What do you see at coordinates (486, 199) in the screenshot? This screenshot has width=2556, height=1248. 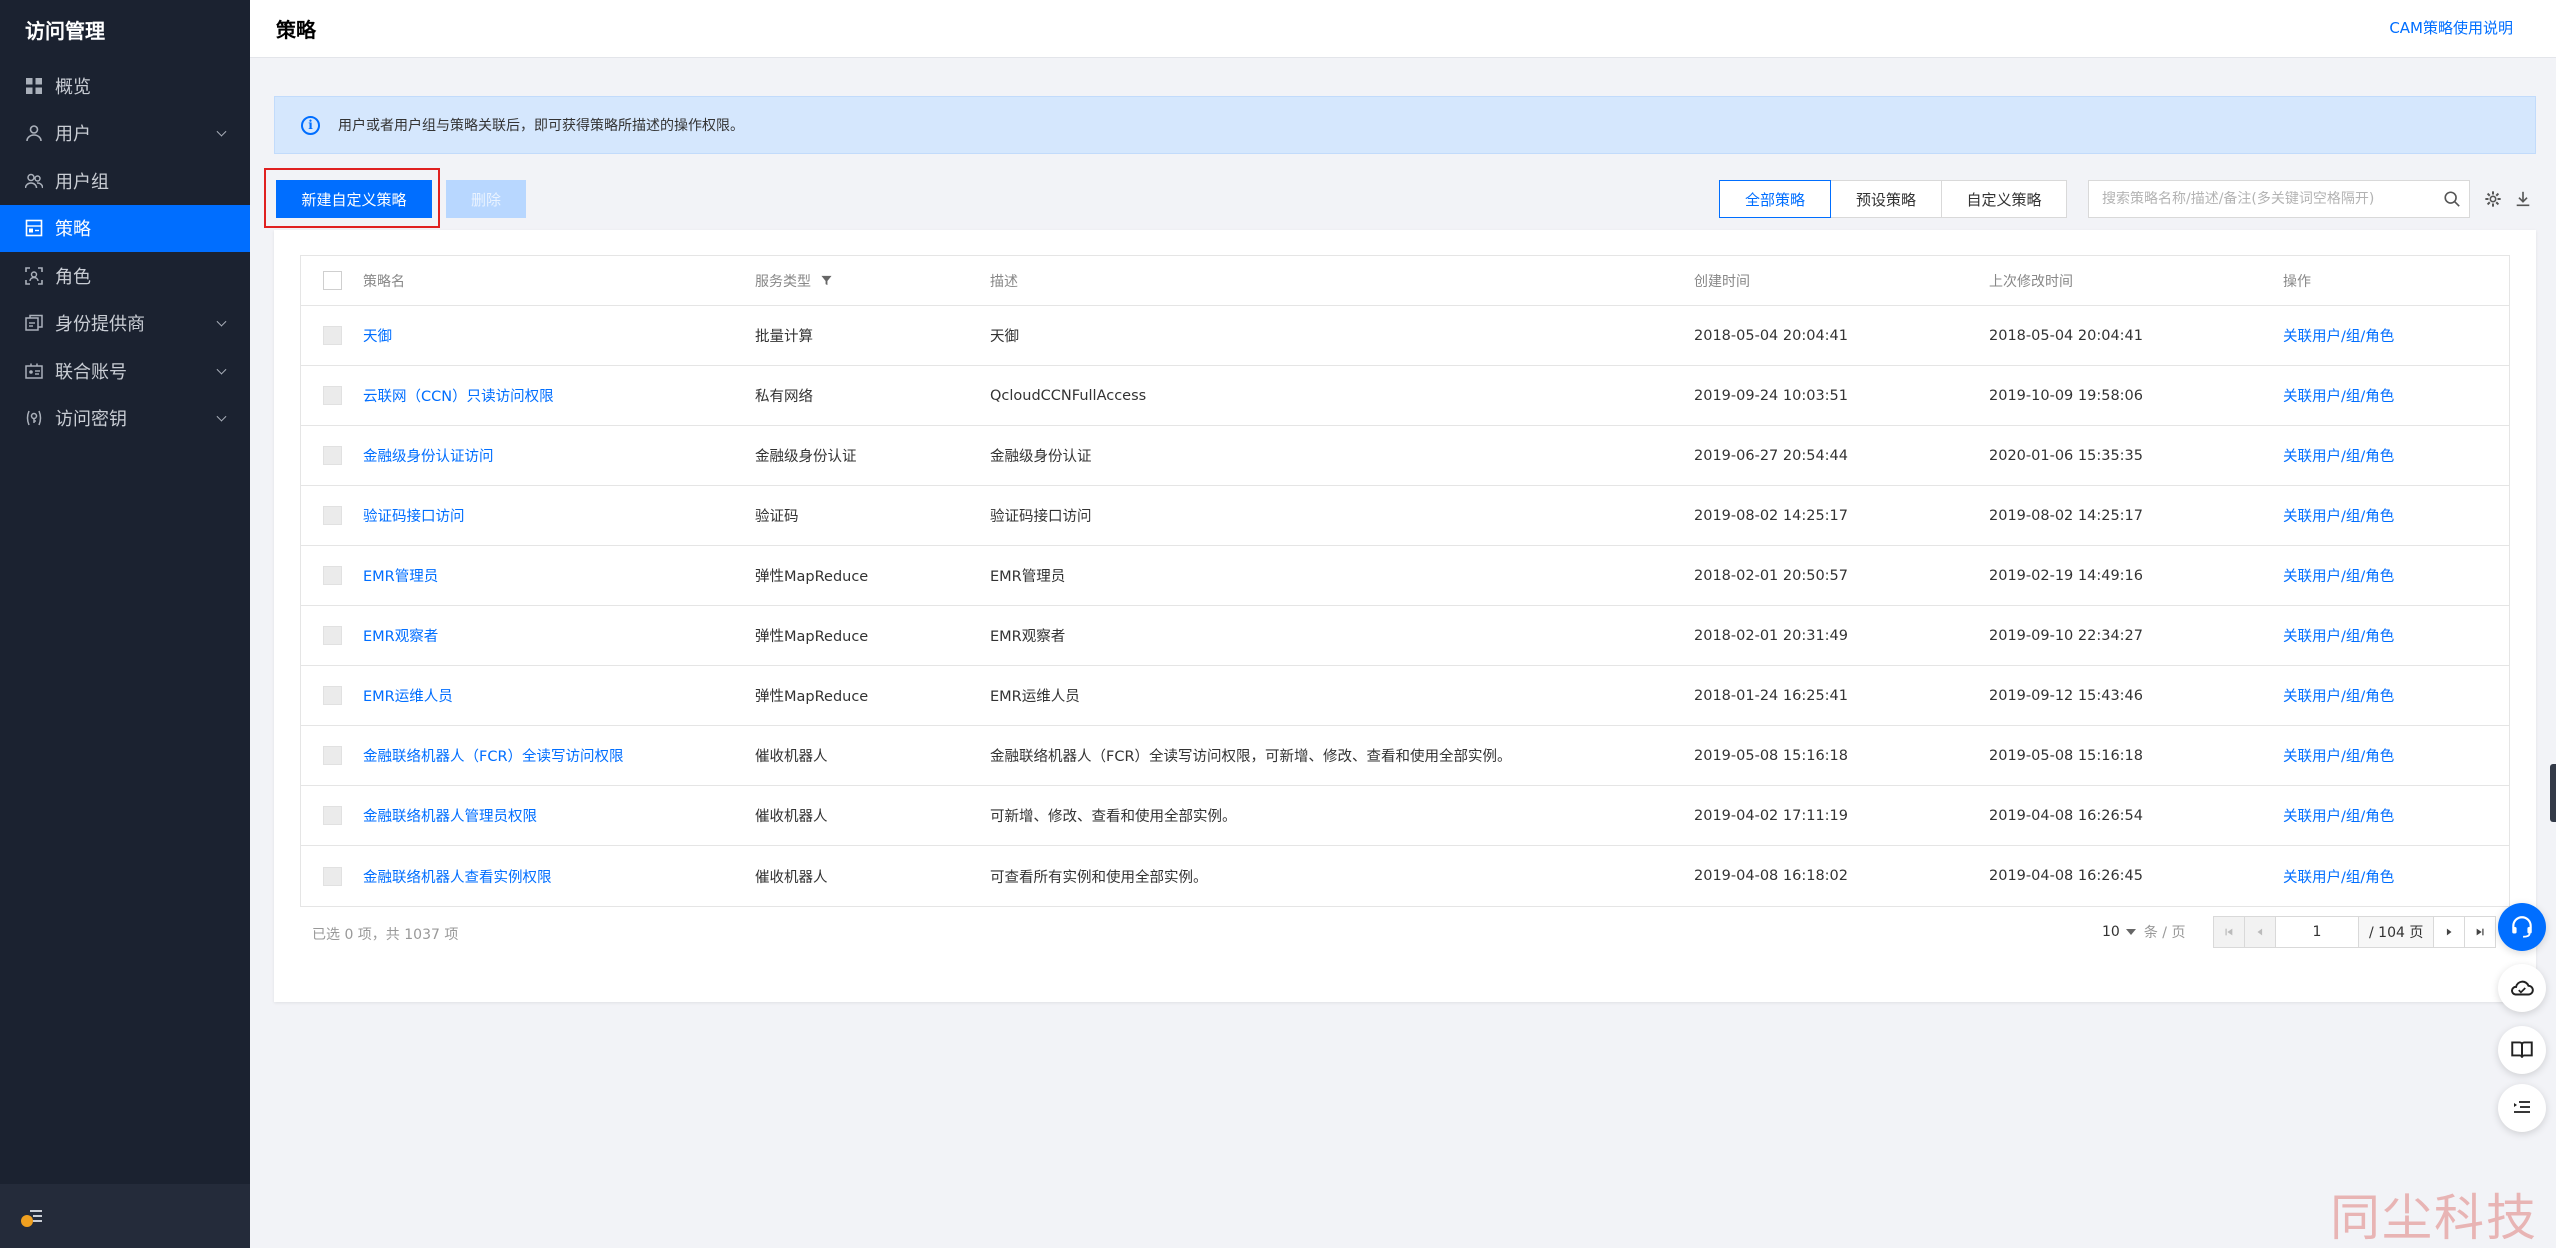 I see `delete-button: 删除` at bounding box center [486, 199].